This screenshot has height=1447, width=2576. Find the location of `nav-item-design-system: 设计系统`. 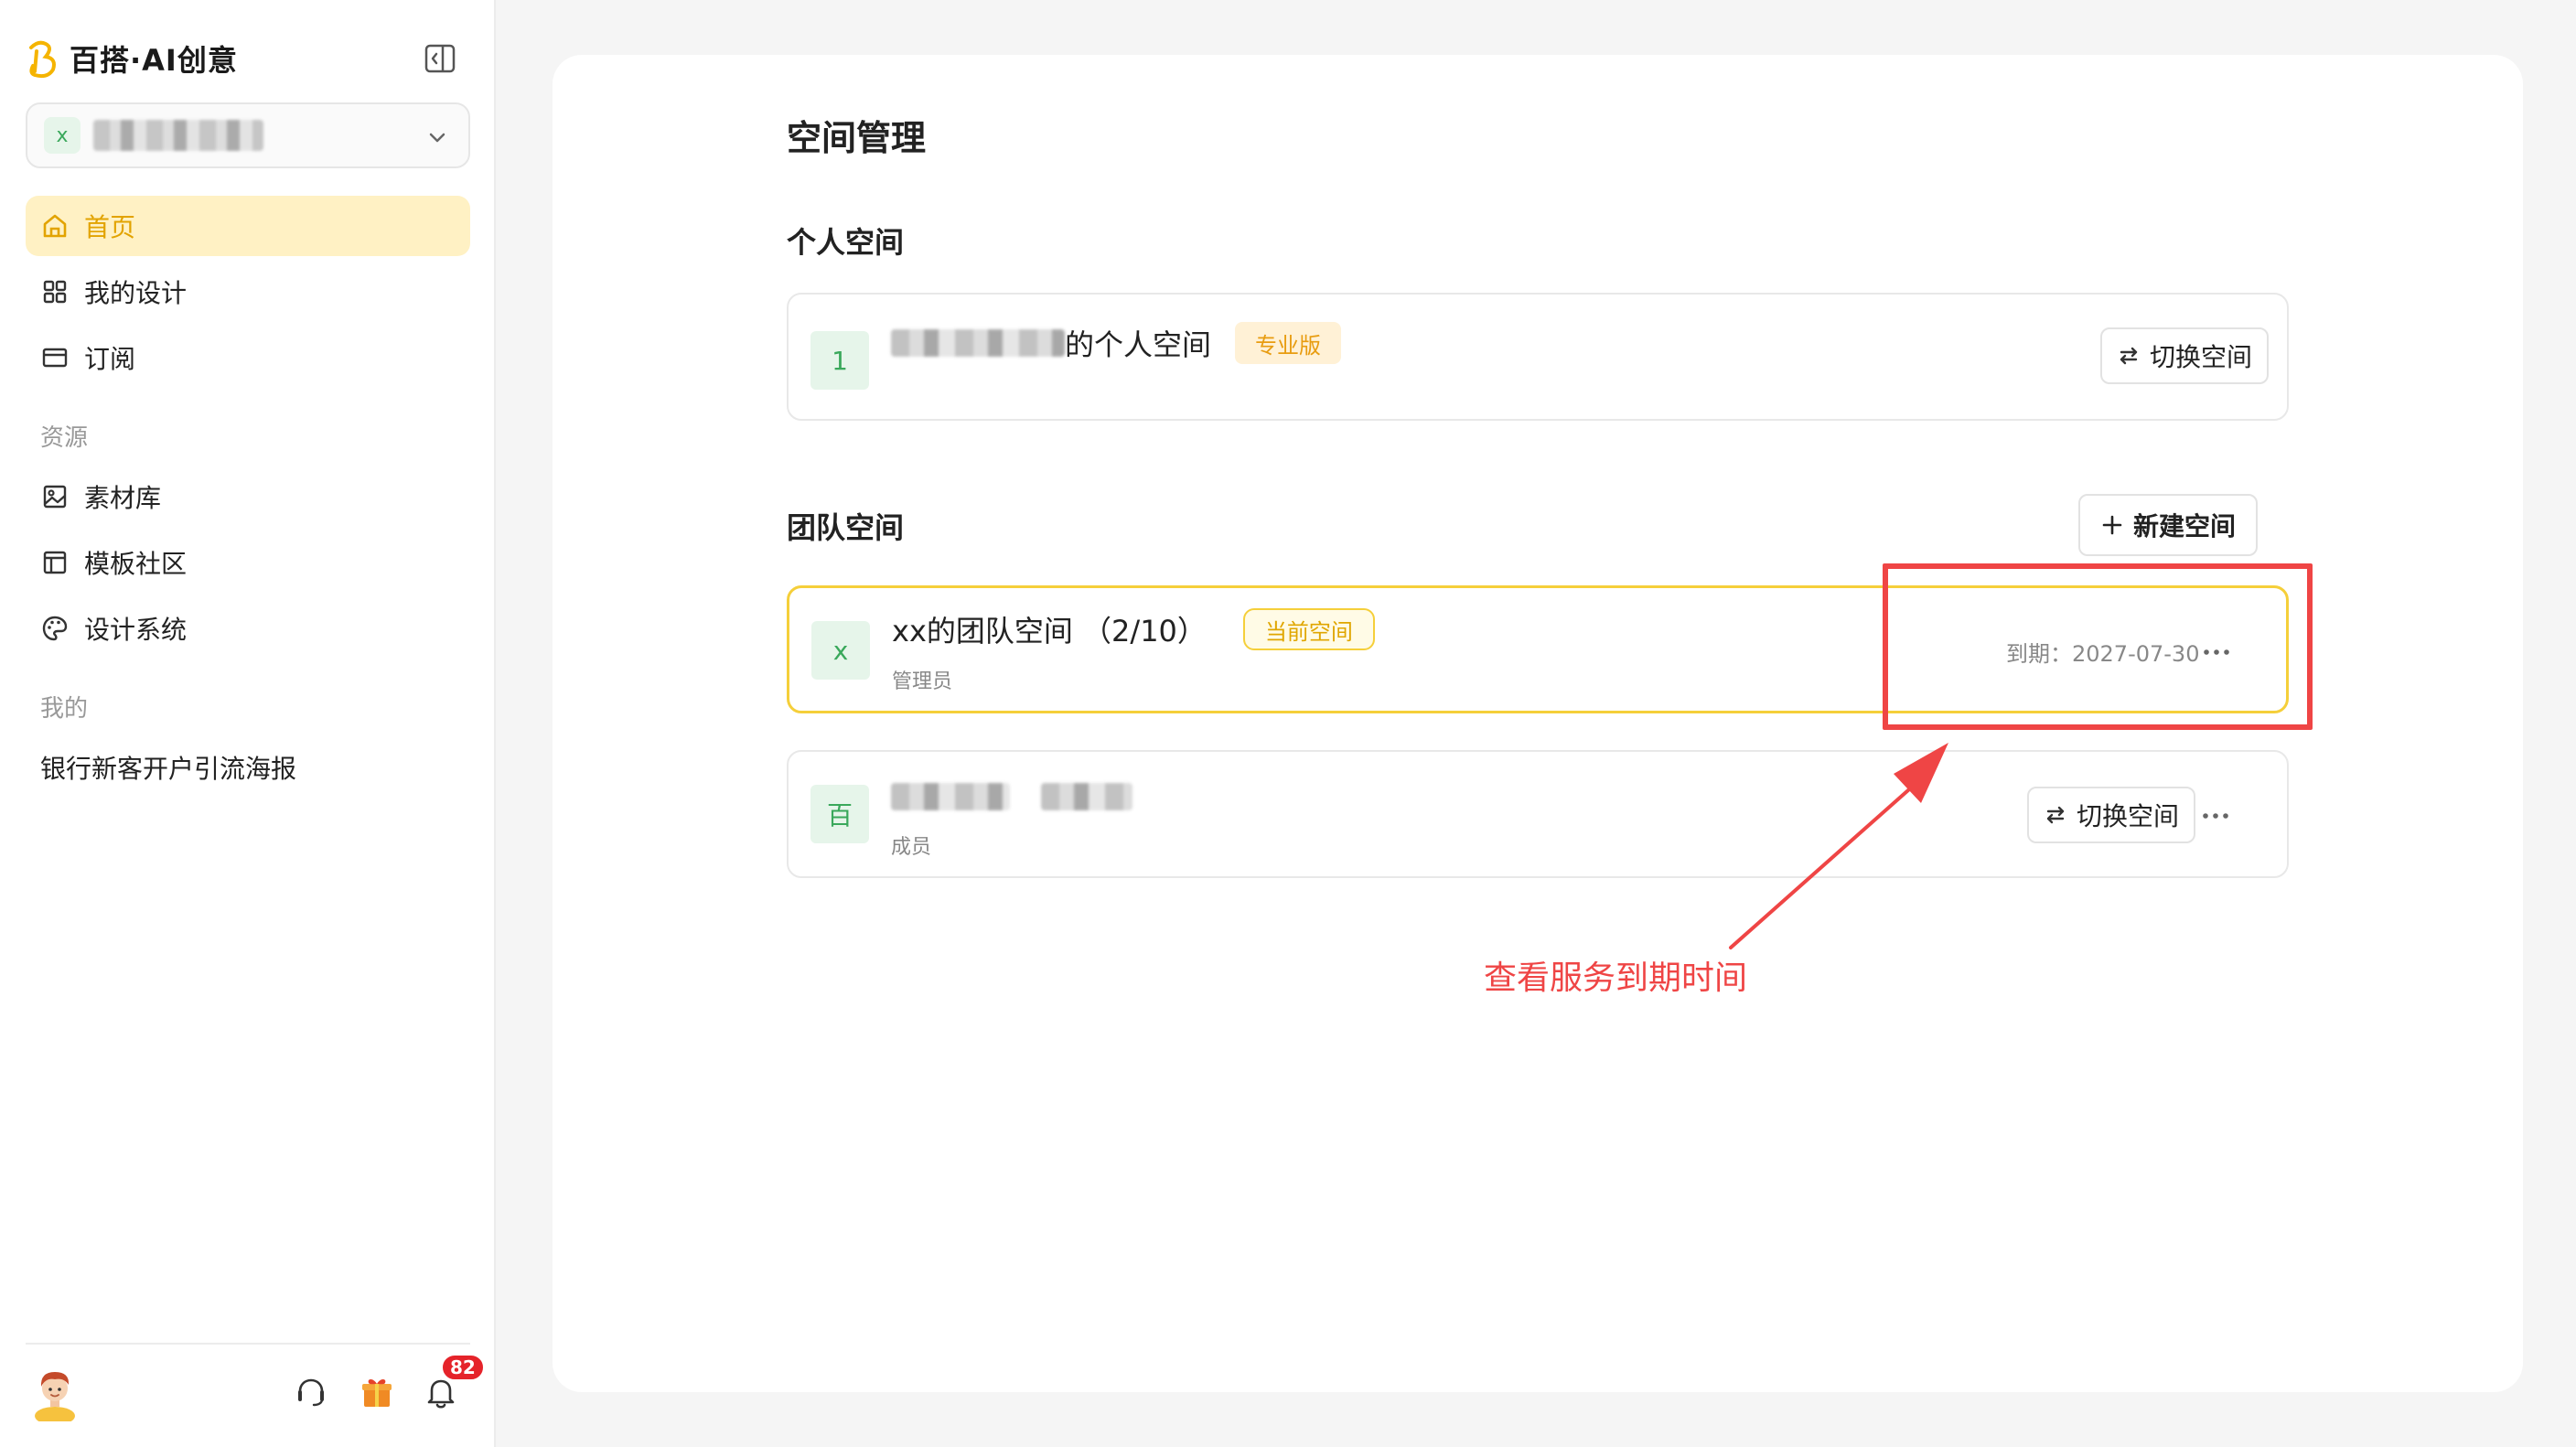

nav-item-design-system: 设计系统 is located at coordinates (248, 628).